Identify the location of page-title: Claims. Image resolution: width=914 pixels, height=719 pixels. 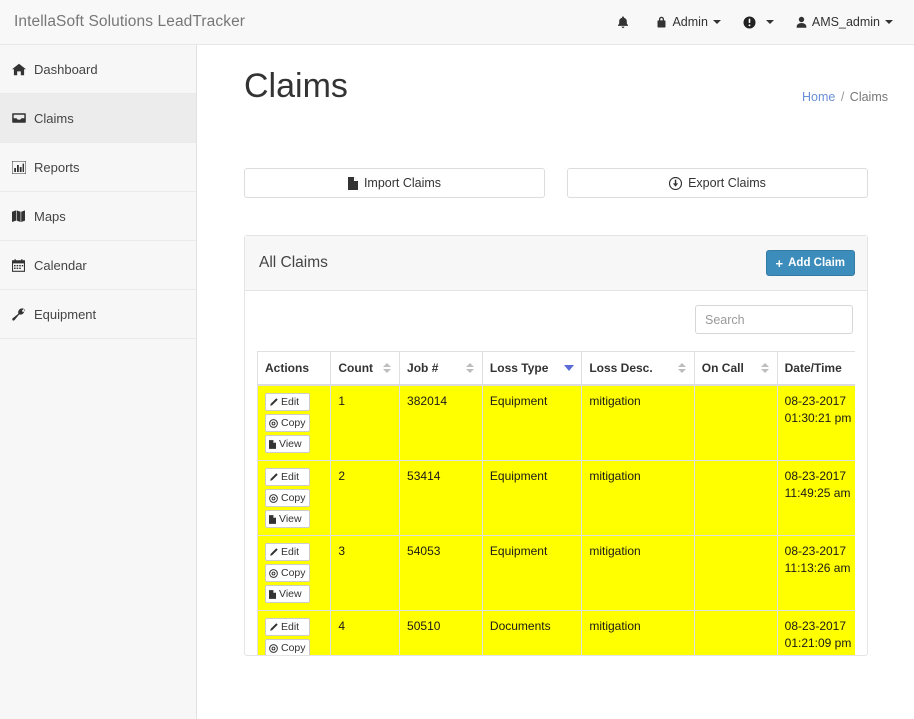
(296, 86).